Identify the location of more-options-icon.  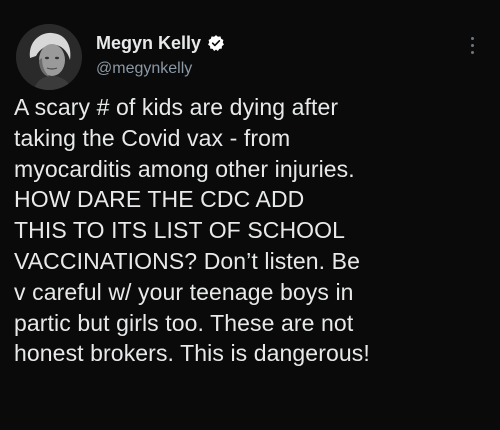
(472, 45).